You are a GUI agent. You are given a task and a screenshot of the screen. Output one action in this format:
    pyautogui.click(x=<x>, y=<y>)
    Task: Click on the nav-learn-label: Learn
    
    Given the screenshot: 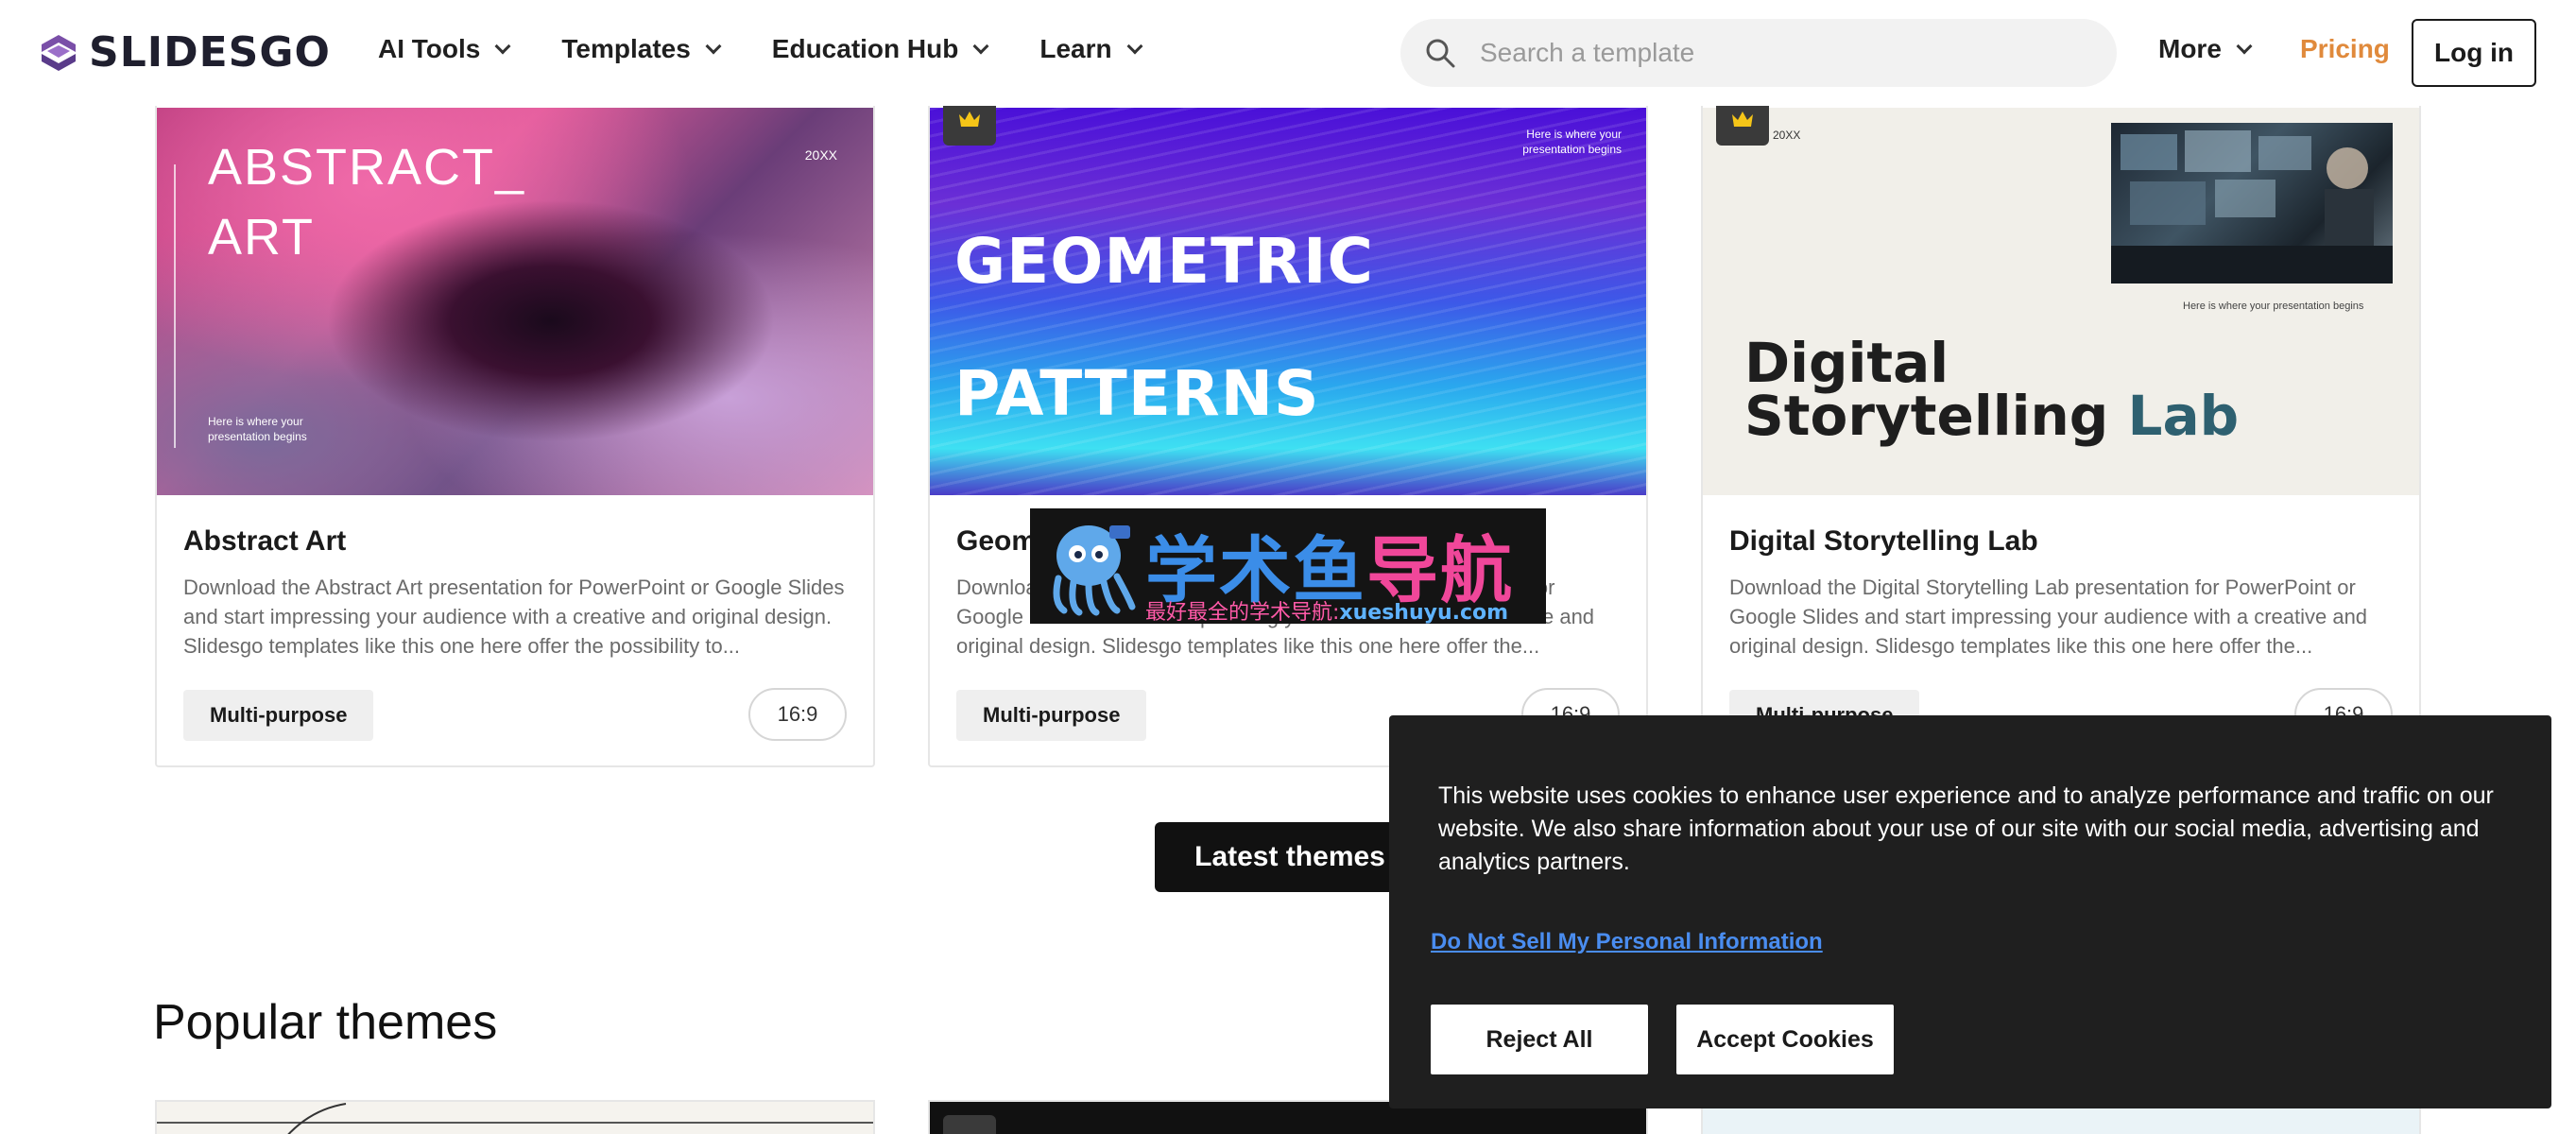 What is the action you would take?
    pyautogui.click(x=1075, y=48)
    